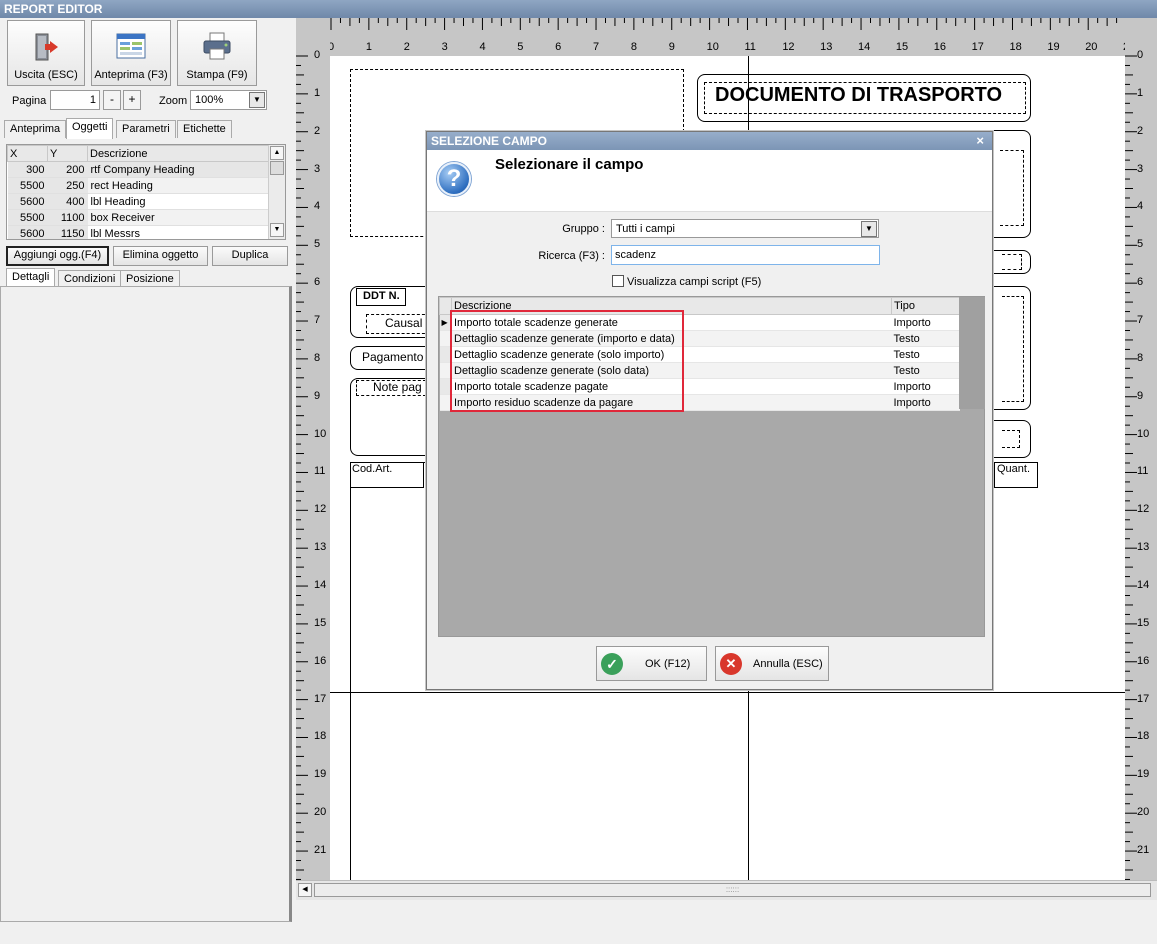 This screenshot has width=1157, height=944. Describe the element at coordinates (724, 24) in the screenshot. I see `ruler-ticks` at that location.